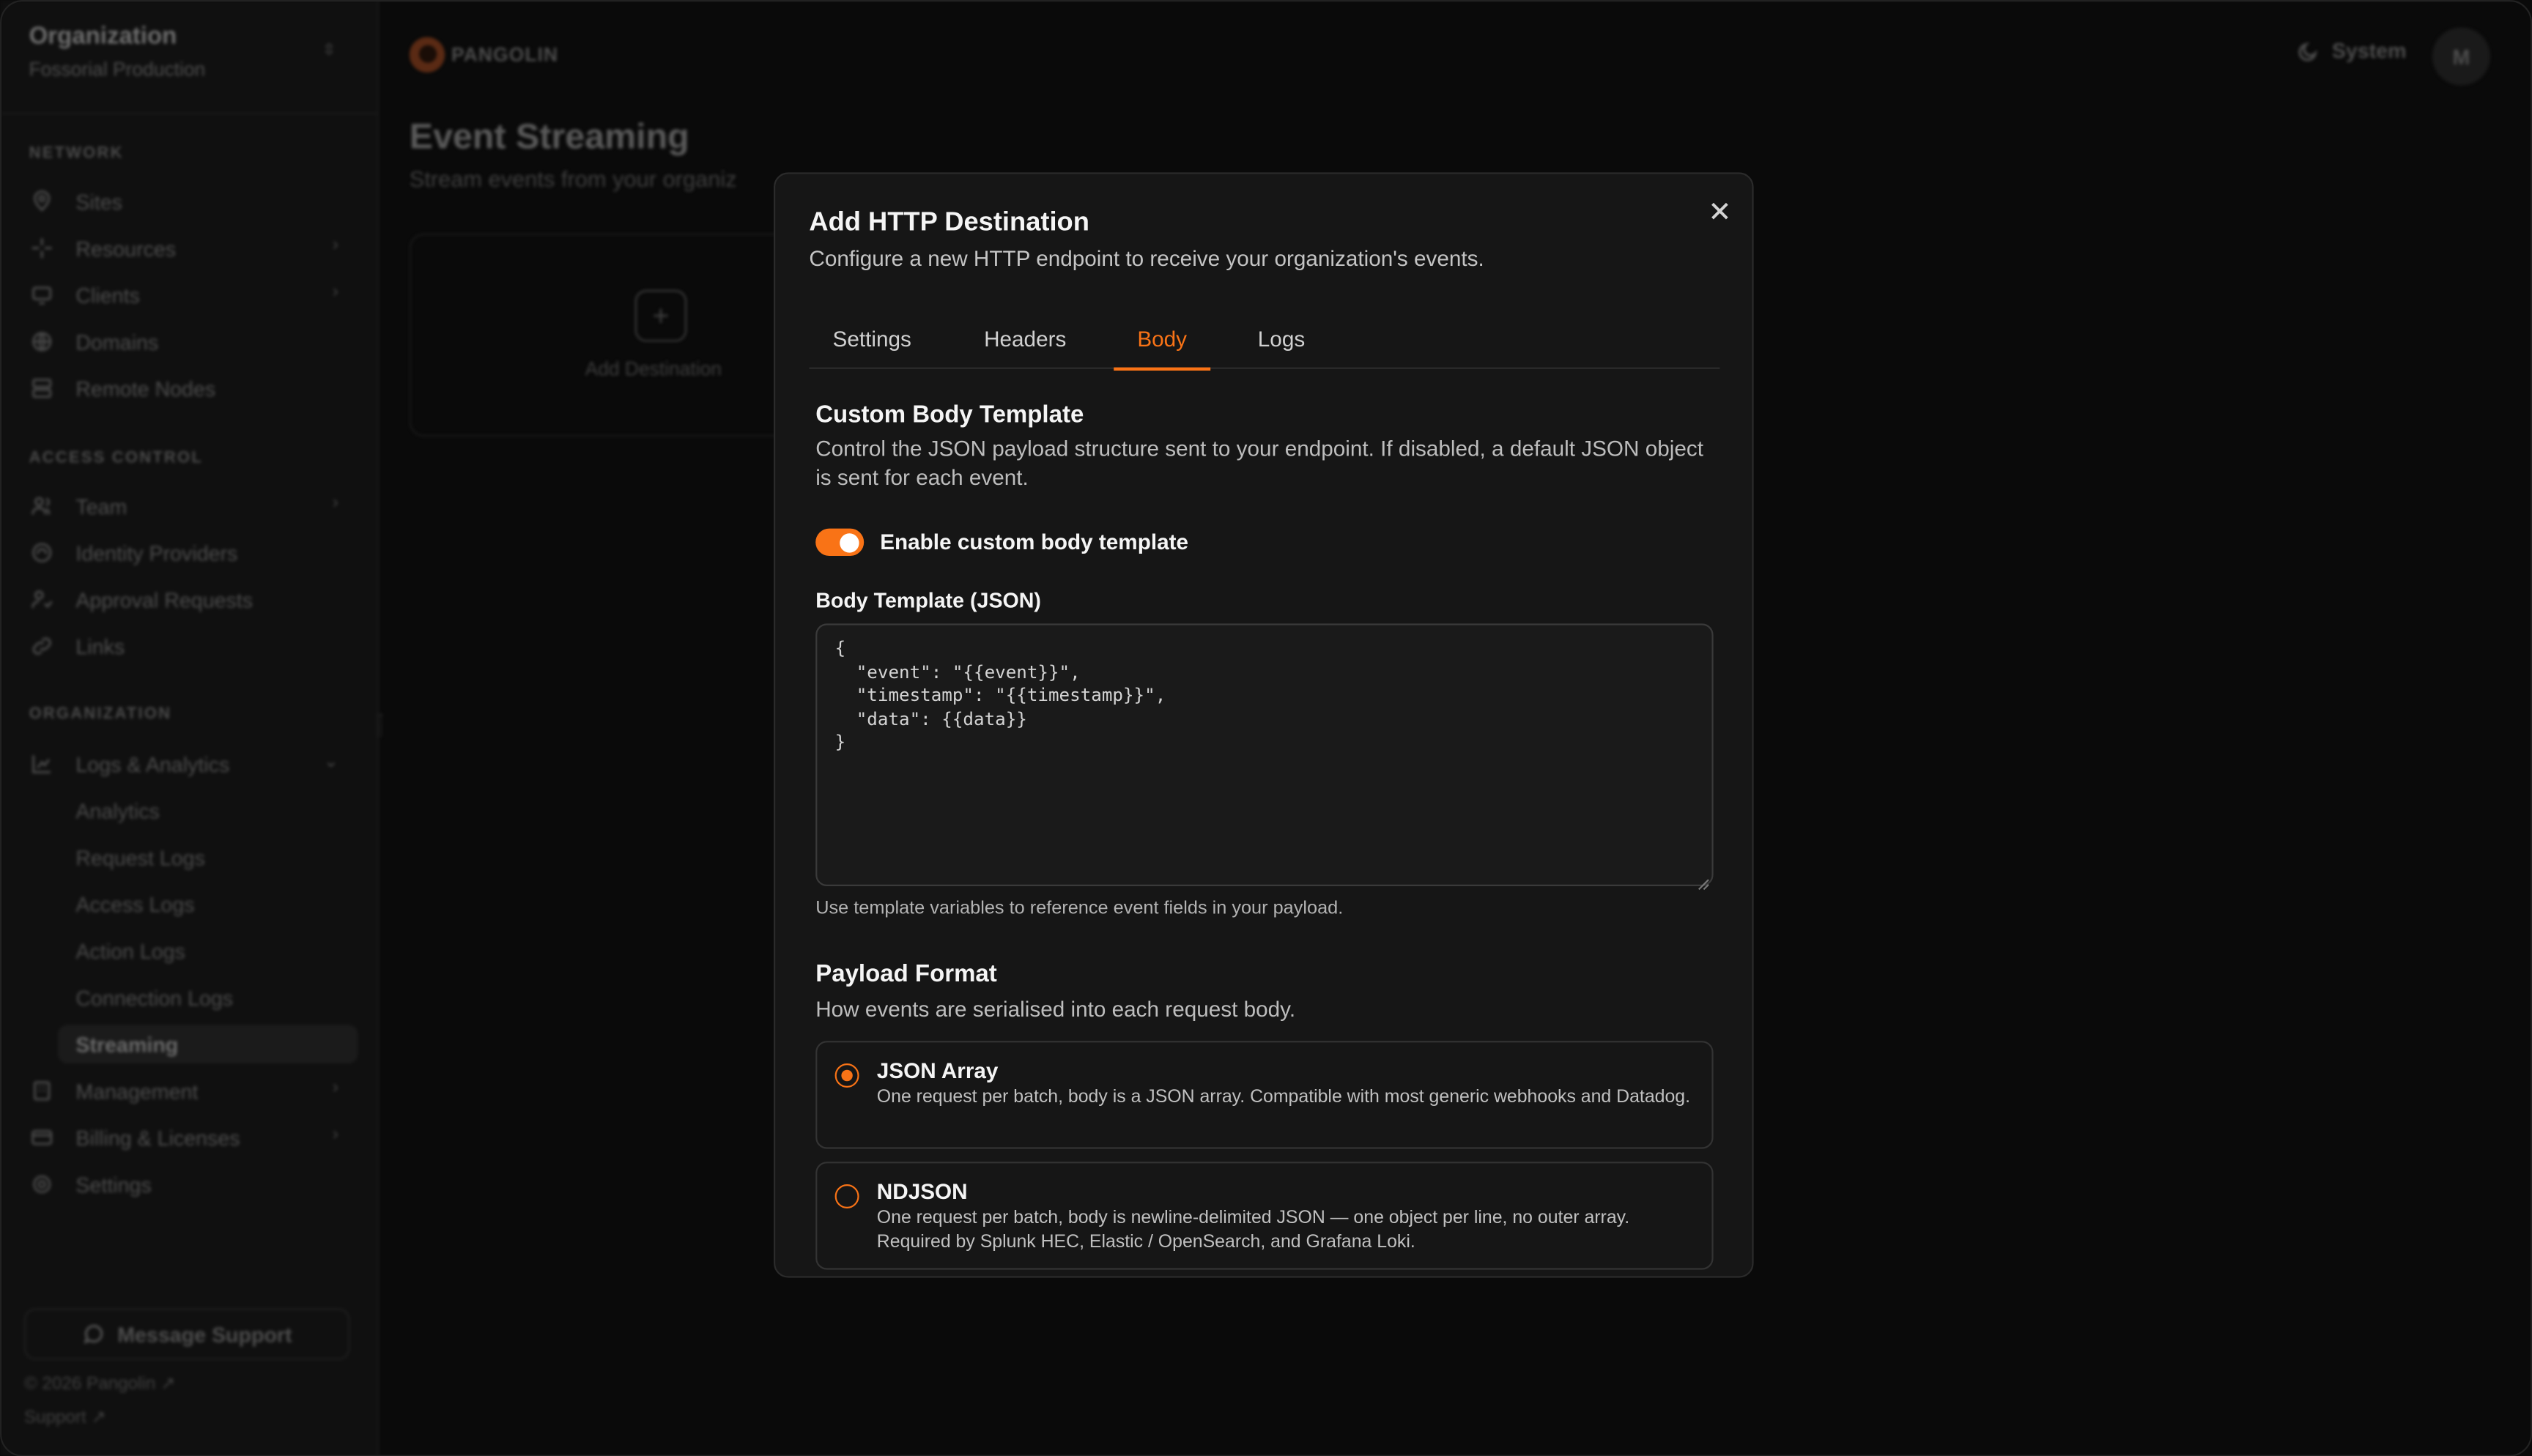 This screenshot has width=2532, height=1456. What do you see at coordinates (187, 201) in the screenshot?
I see `sidebar-item-sites: Sites` at bounding box center [187, 201].